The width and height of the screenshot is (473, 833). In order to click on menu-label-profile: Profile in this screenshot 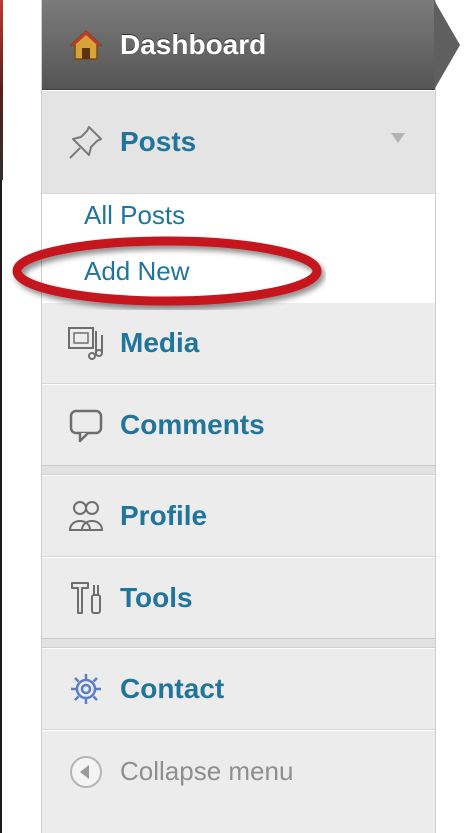, I will do `click(164, 515)`.